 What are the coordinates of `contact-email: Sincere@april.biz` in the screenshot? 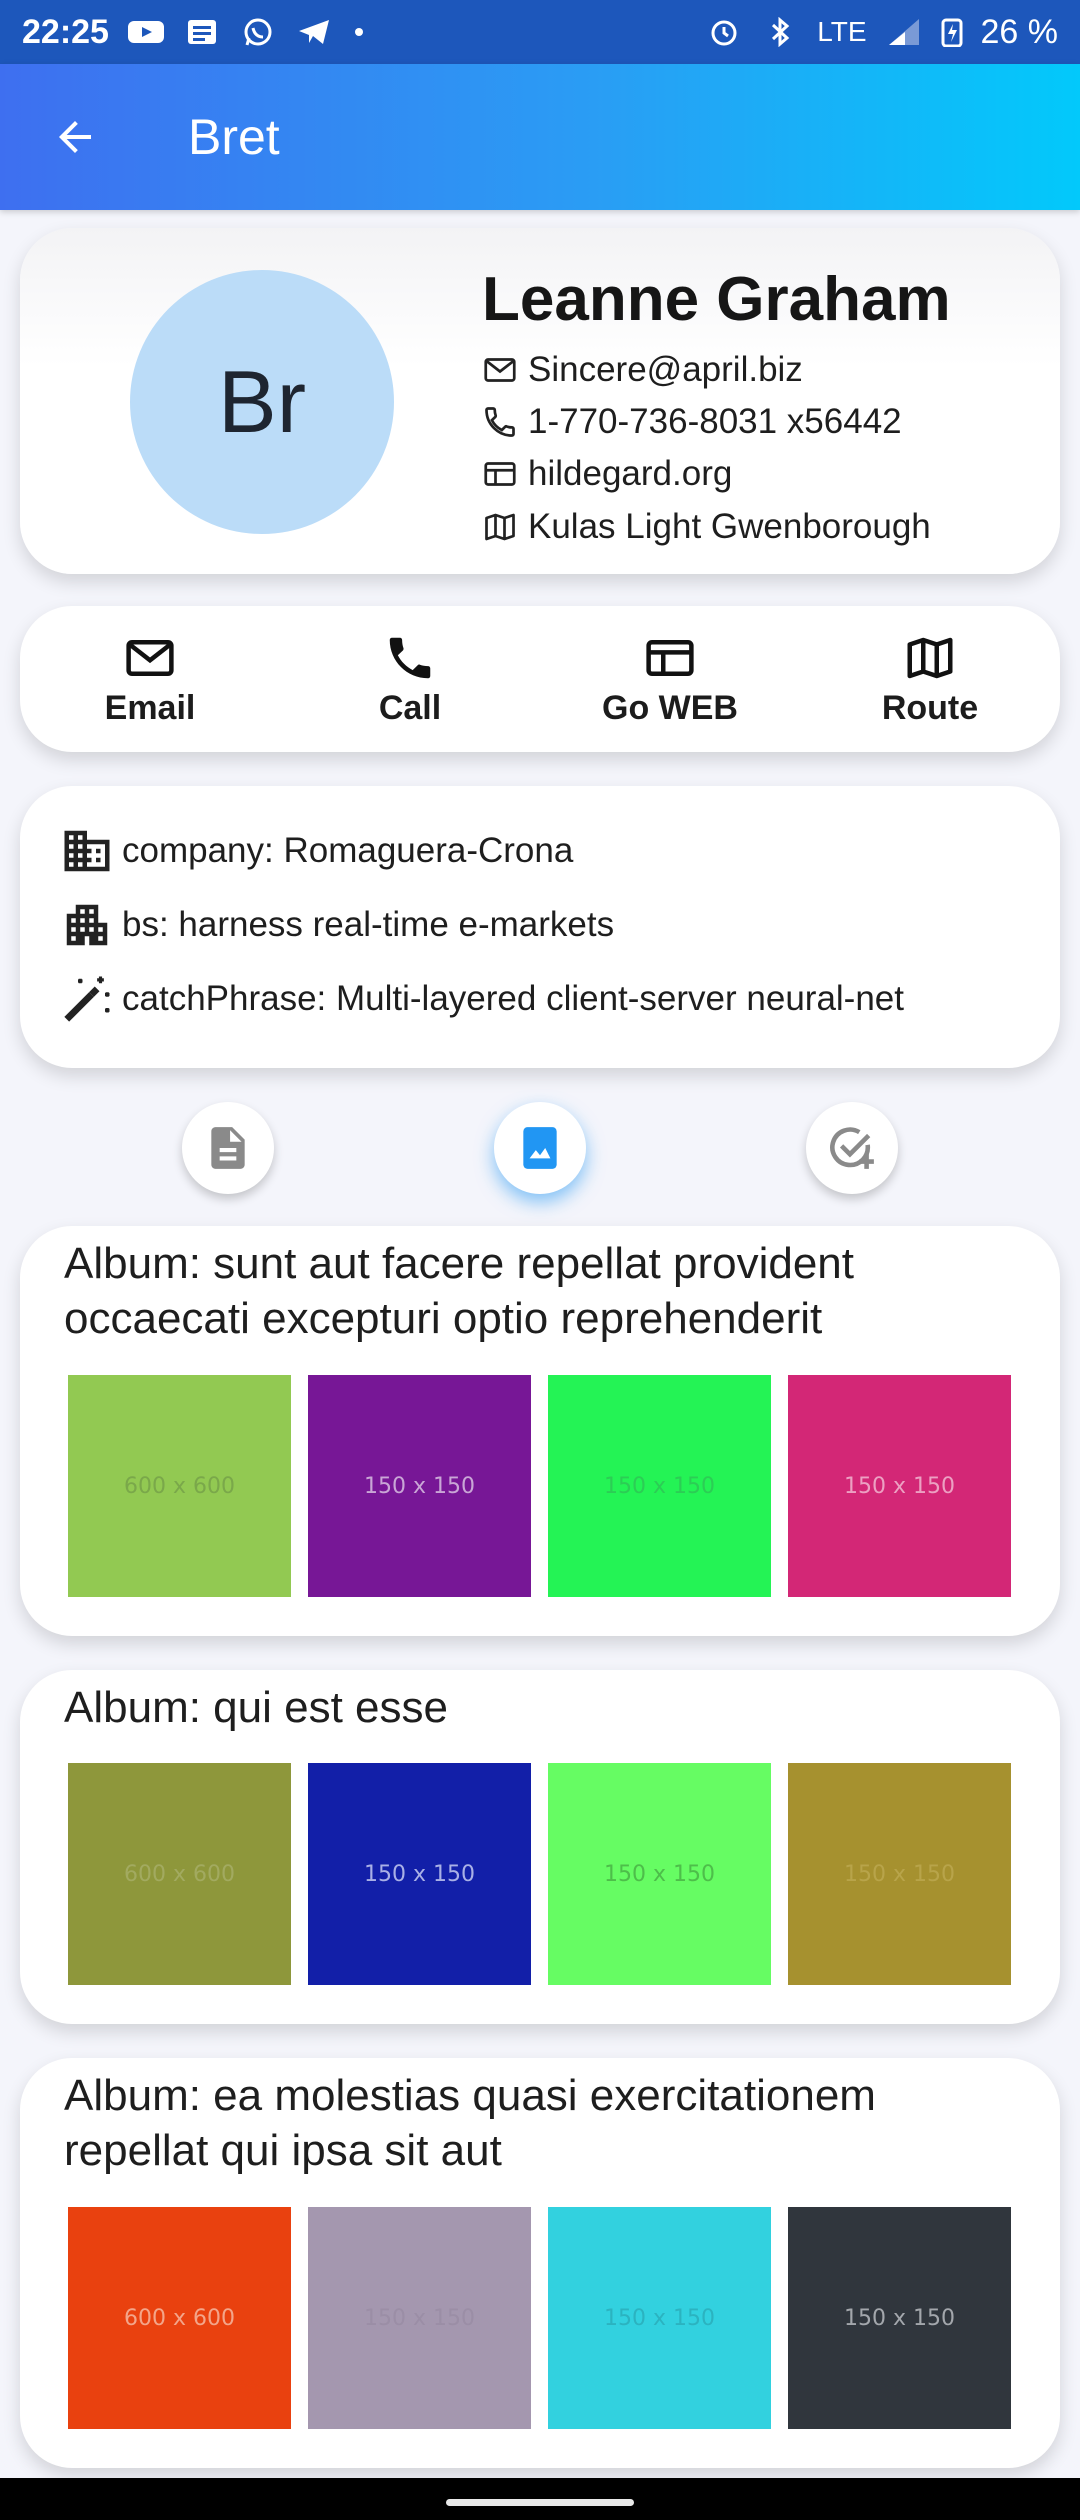 It's located at (642, 370).